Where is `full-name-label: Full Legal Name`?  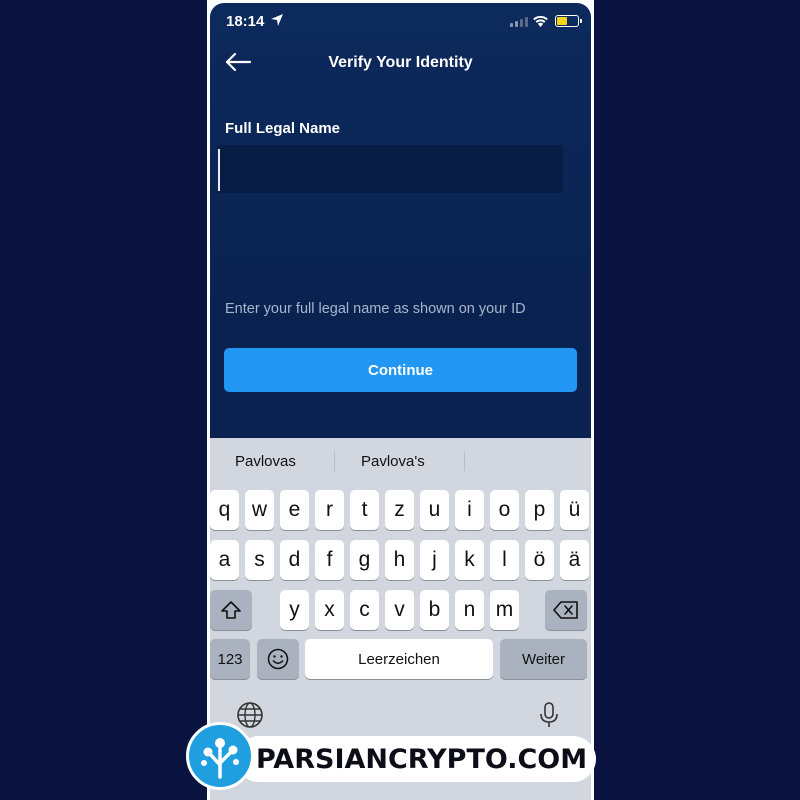 full-name-label: Full Legal Name is located at coordinates (283, 128).